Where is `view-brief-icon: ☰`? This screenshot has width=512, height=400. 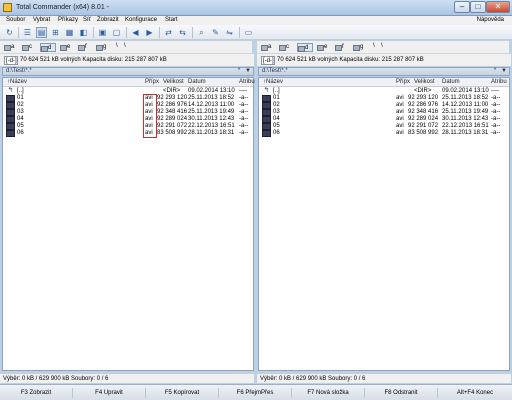
view-brief-icon: ☰ is located at coordinates (27, 32).